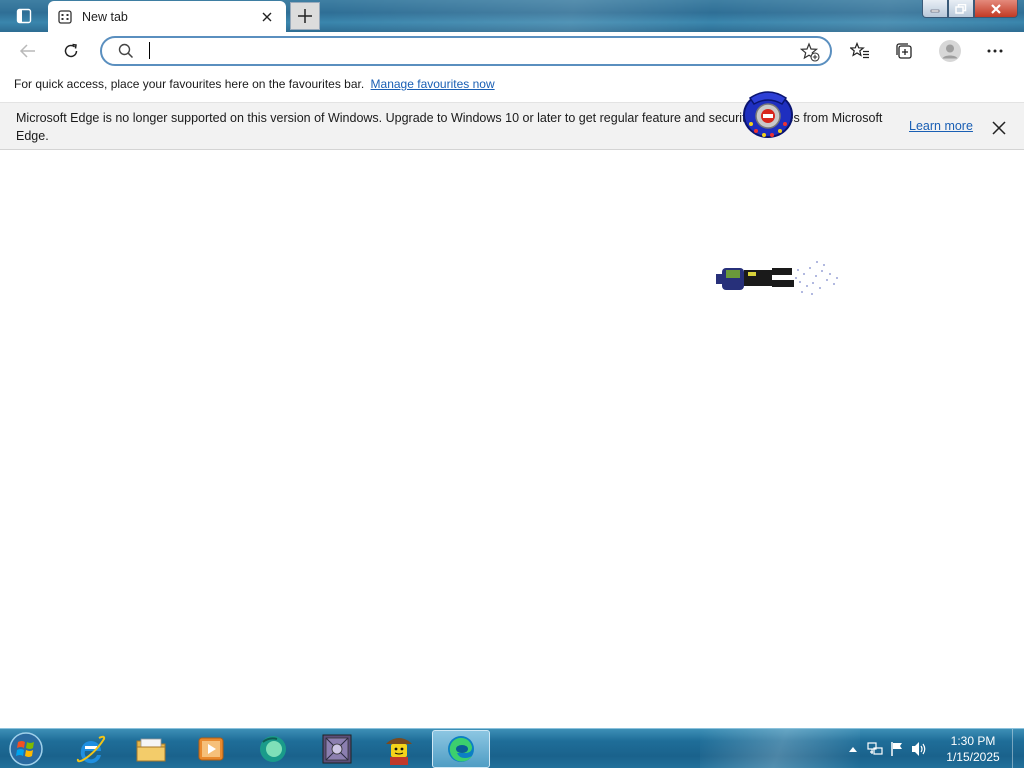 The image size is (1024, 768). I want to click on window-controls, so click(970, 9).